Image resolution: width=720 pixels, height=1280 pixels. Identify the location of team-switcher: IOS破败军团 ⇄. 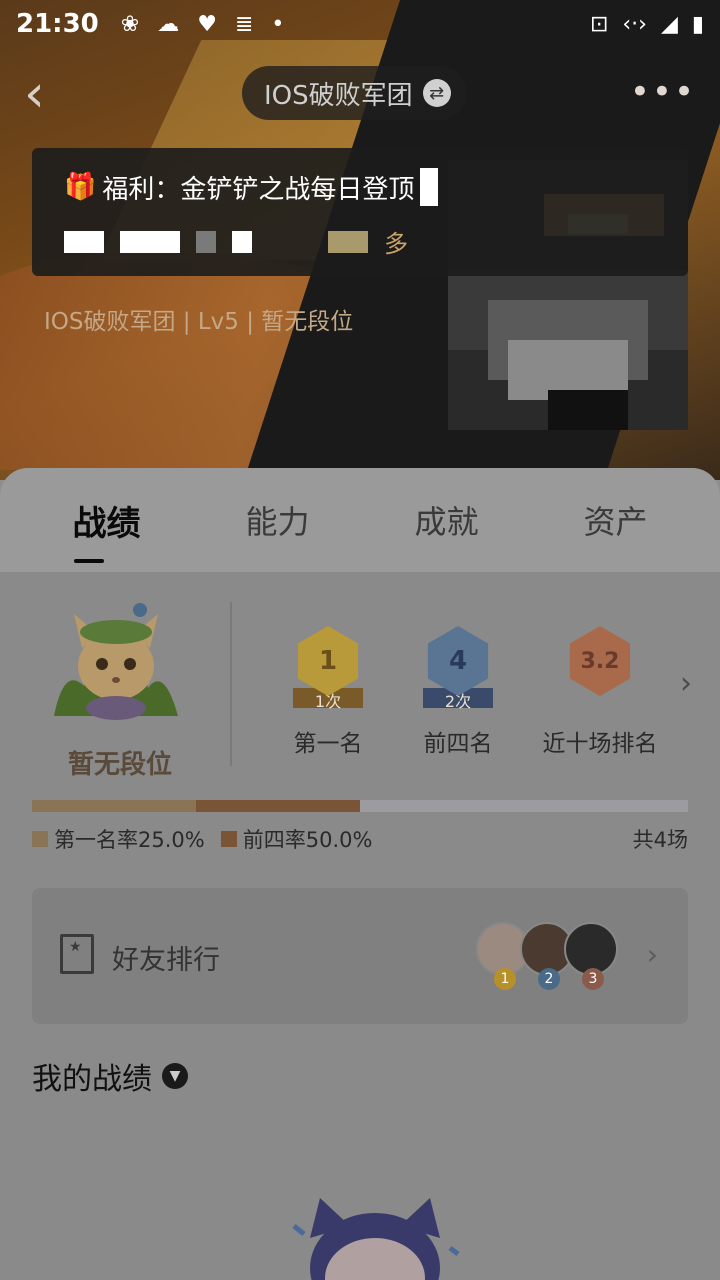
(354, 93).